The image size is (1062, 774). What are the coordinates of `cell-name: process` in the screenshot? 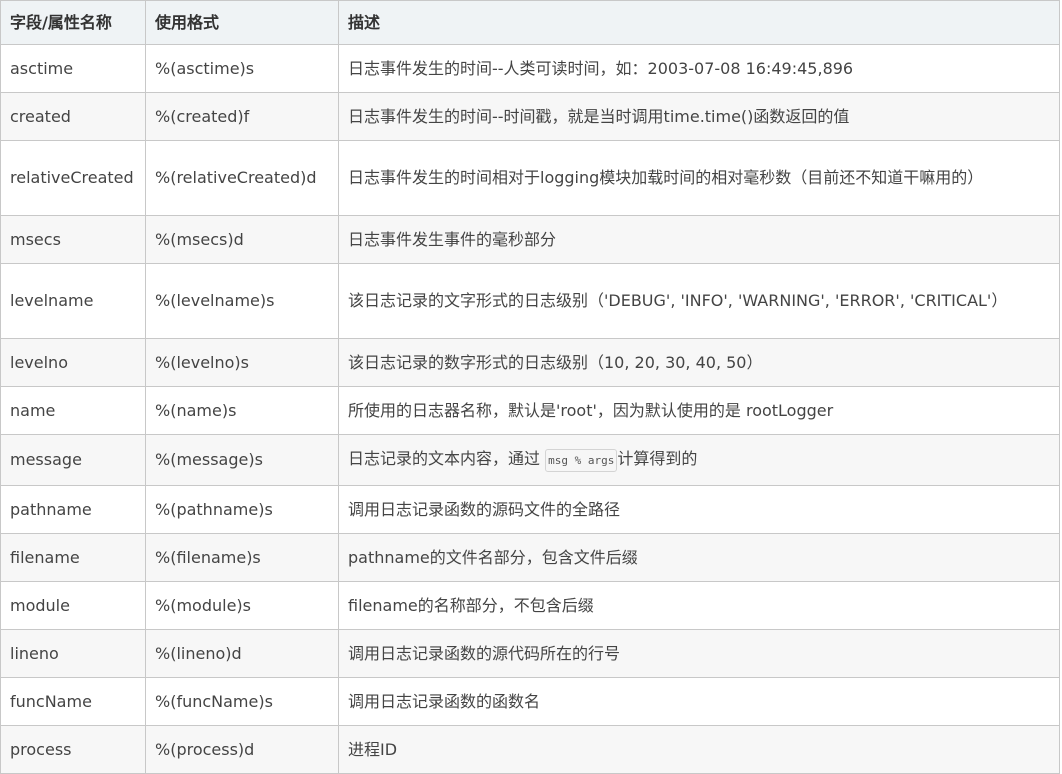 It's located at (73, 749).